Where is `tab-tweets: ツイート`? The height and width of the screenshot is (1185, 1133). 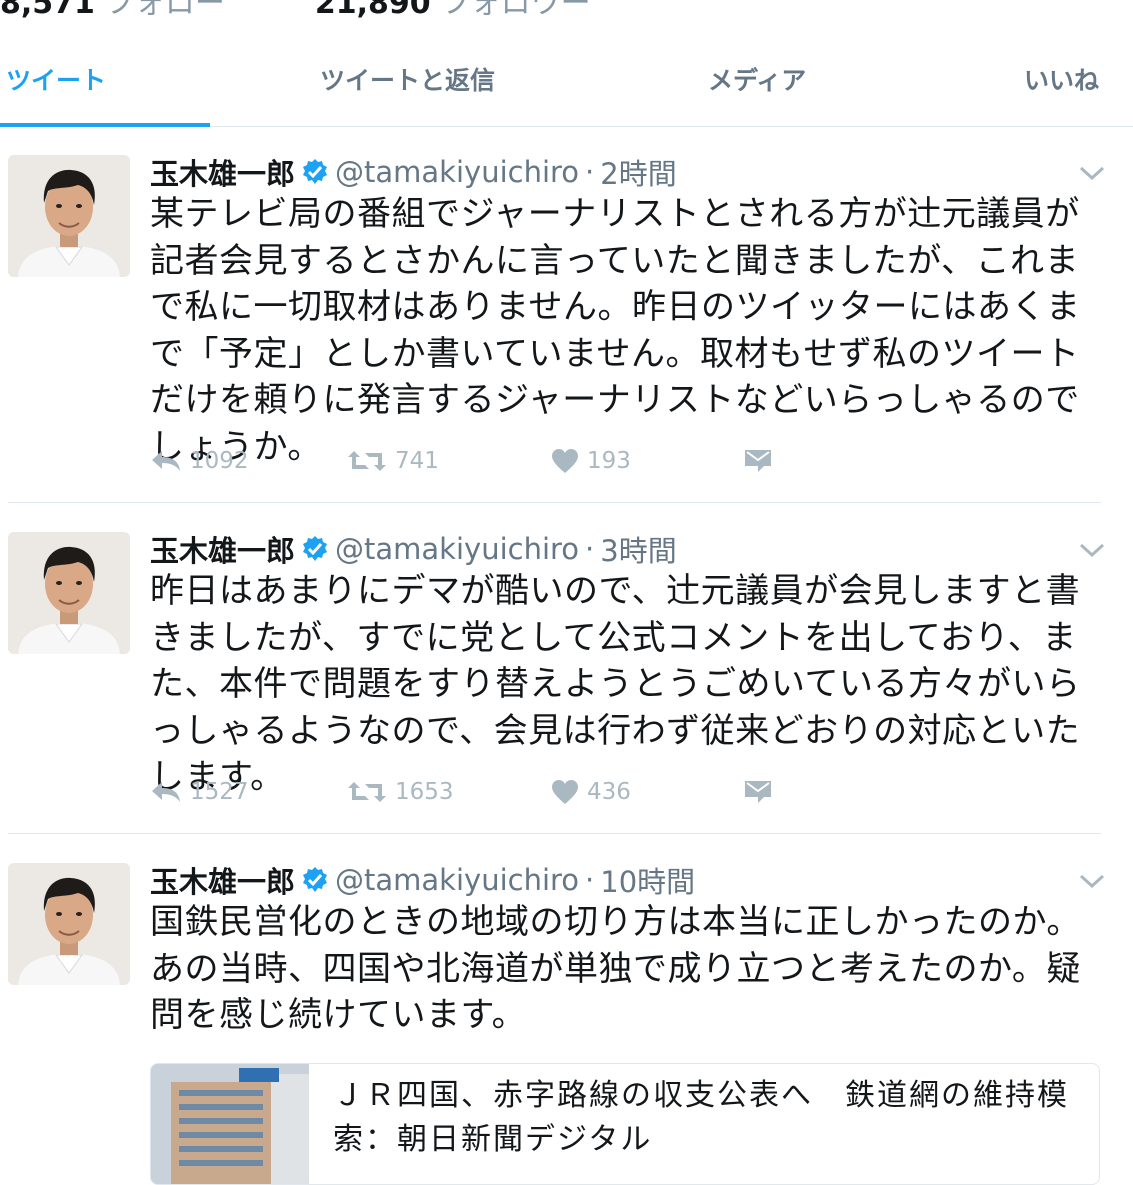 tab-tweets: ツイート is located at coordinates (56, 91).